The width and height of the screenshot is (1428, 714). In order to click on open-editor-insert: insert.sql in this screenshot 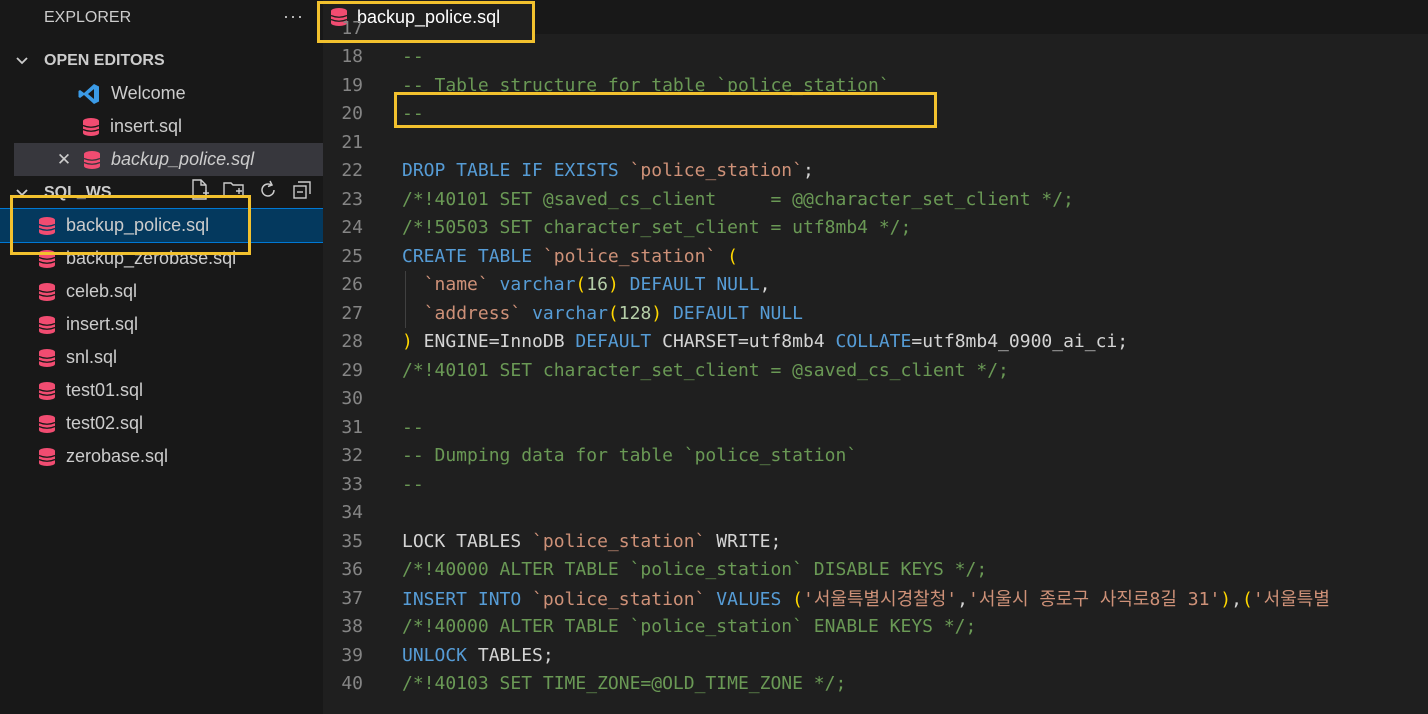, I will do `click(161, 126)`.